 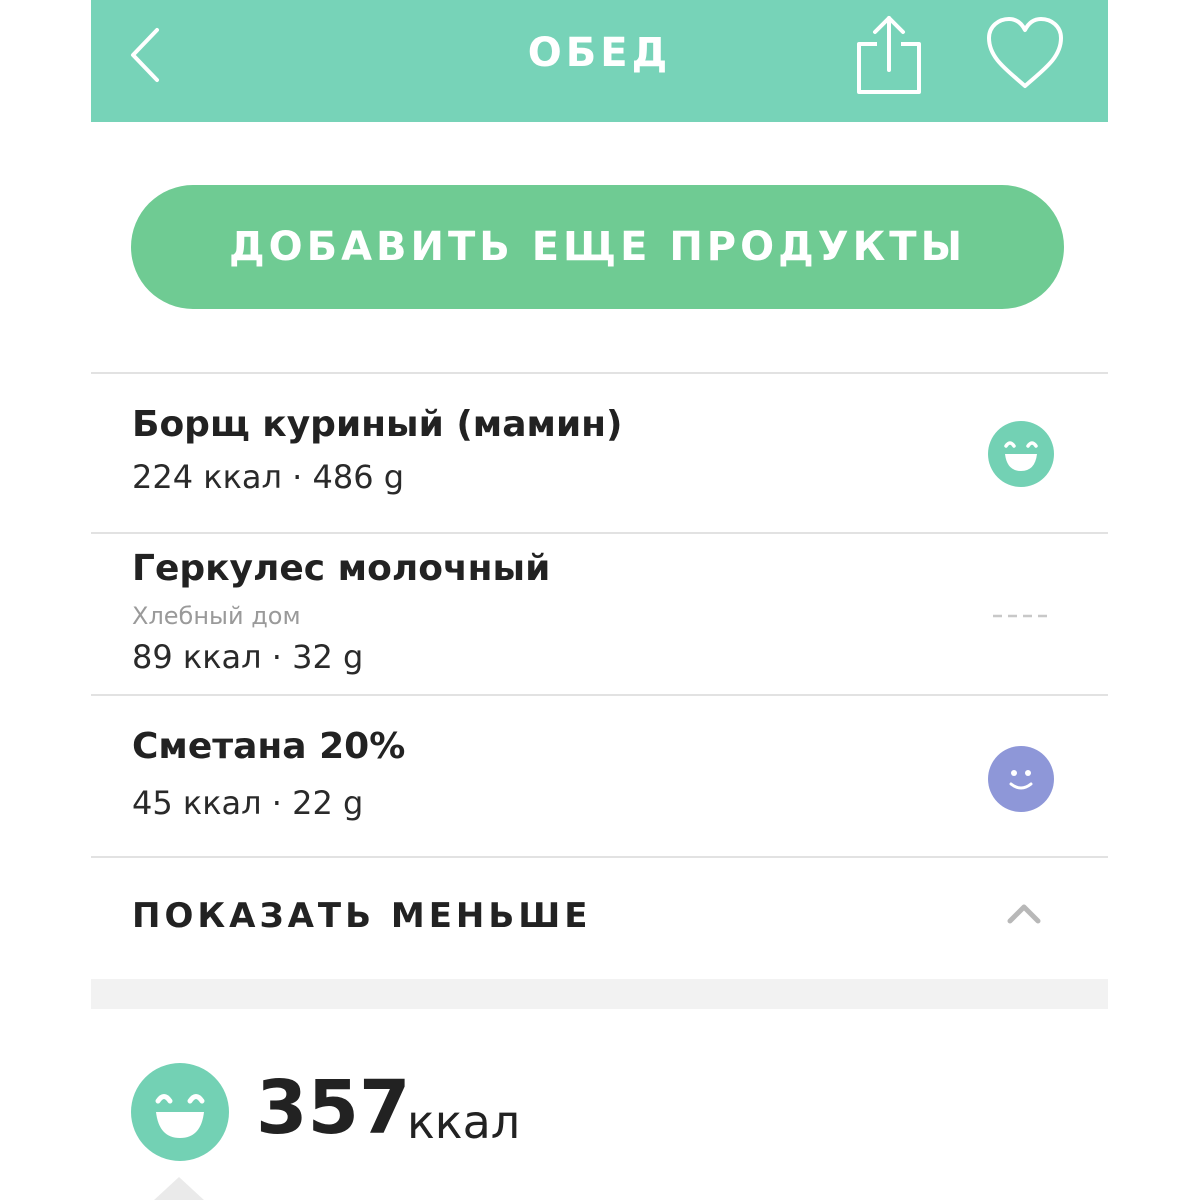 I want to click on chevron-up-icon, so click(x=1024, y=914).